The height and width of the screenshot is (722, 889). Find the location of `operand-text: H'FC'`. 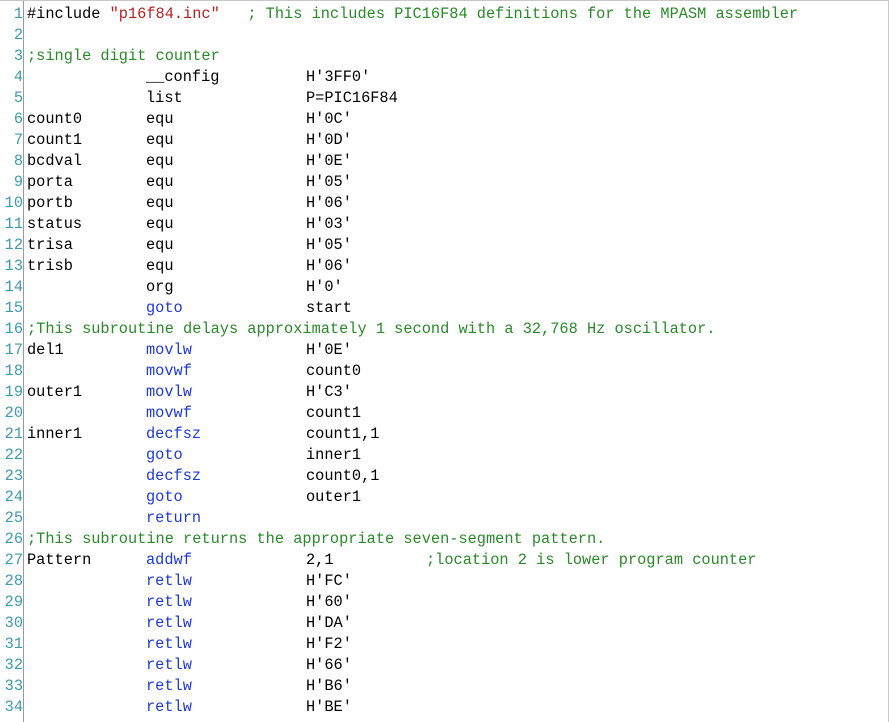

operand-text: H'FC' is located at coordinates (329, 581).